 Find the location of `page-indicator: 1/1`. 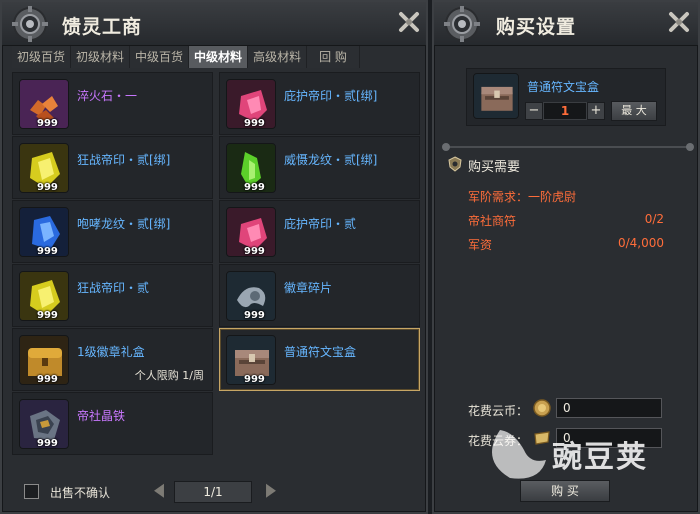

page-indicator: 1/1 is located at coordinates (213, 492).